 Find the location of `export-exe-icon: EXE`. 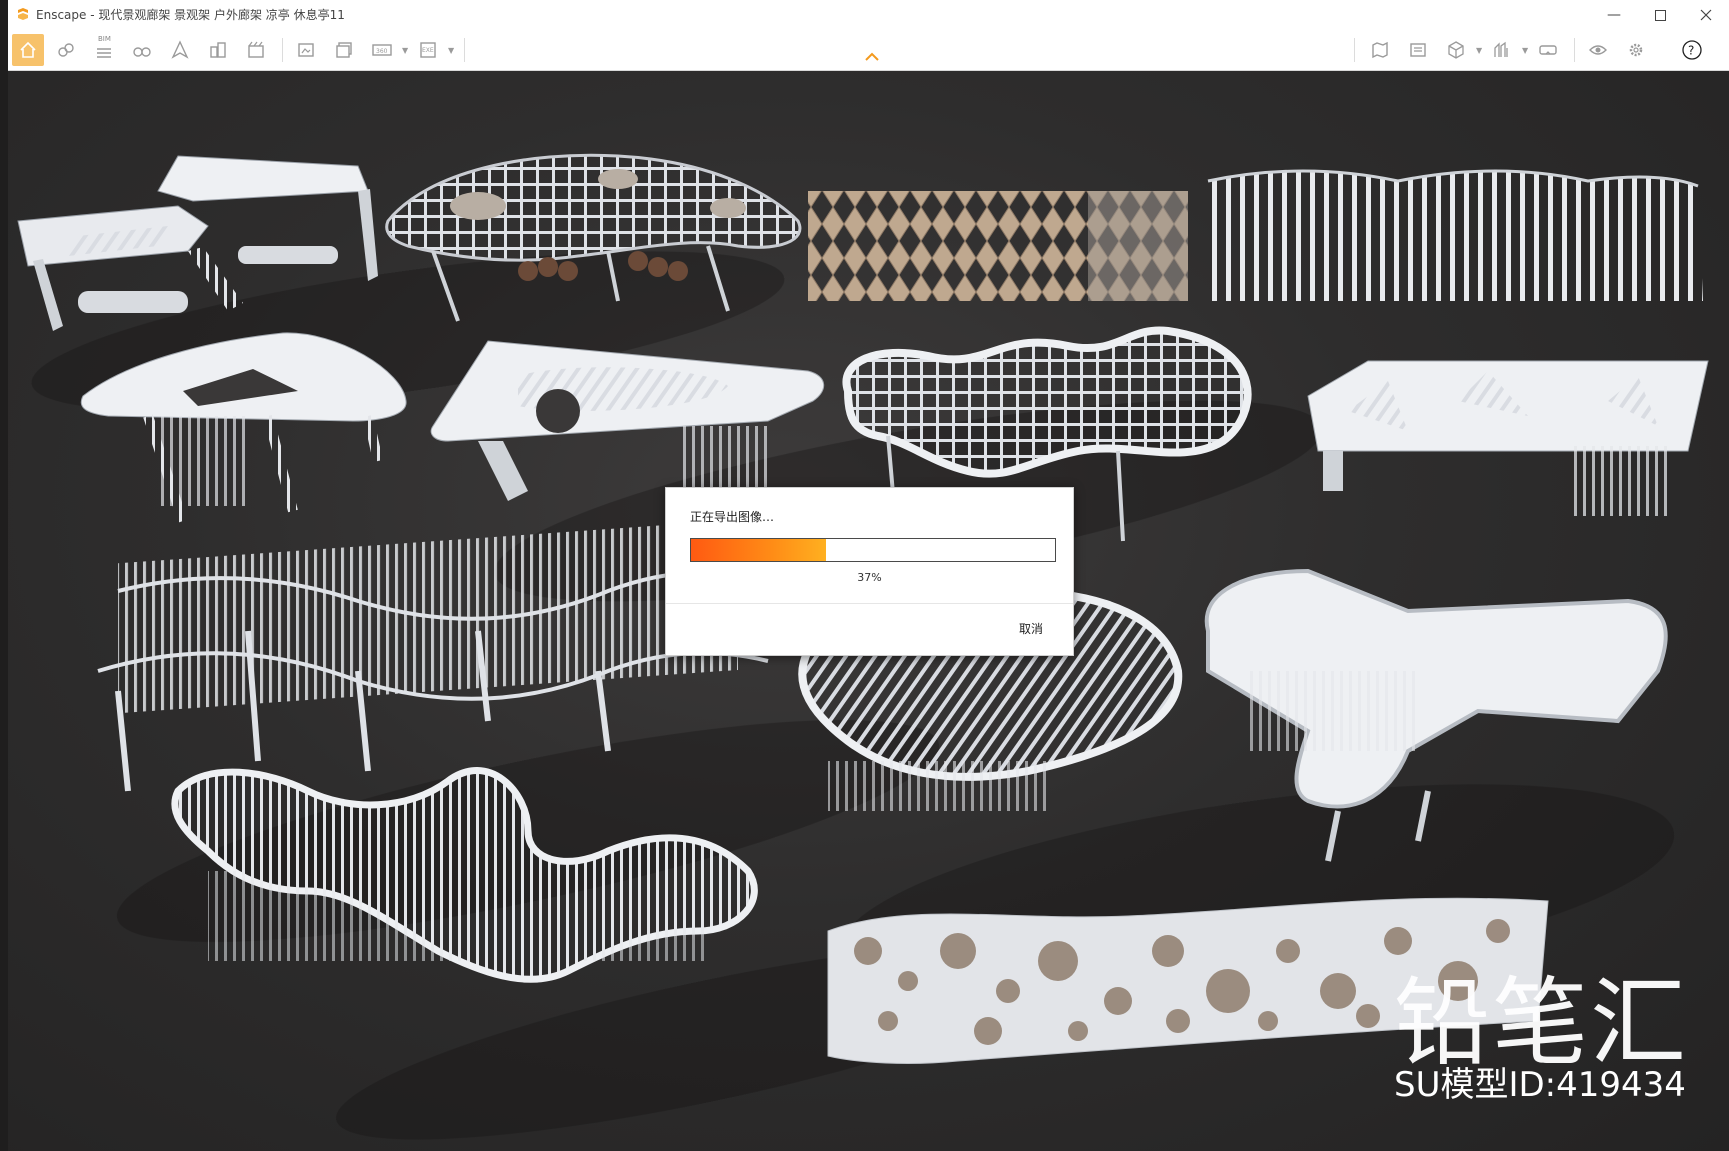

export-exe-icon: EXE is located at coordinates (428, 50).